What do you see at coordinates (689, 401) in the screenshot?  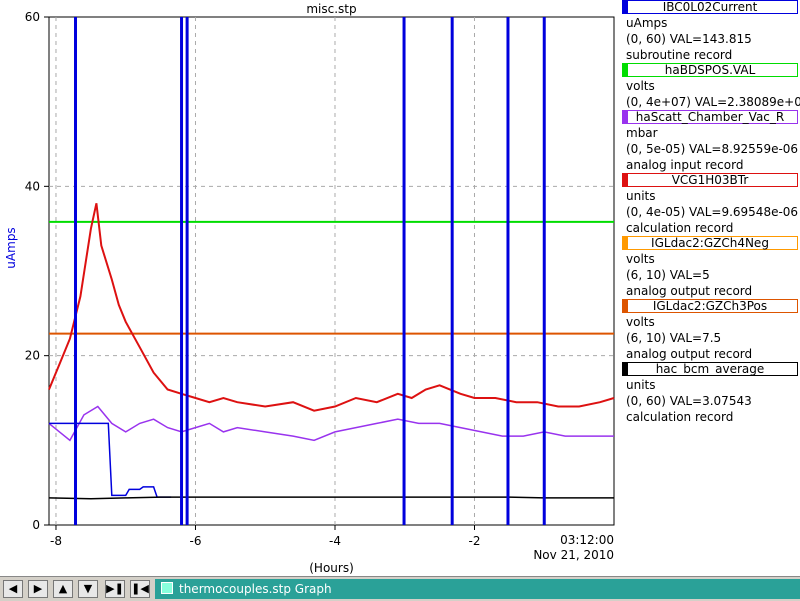 I see `legend-detail: (0, 60) VAL=3.07543` at bounding box center [689, 401].